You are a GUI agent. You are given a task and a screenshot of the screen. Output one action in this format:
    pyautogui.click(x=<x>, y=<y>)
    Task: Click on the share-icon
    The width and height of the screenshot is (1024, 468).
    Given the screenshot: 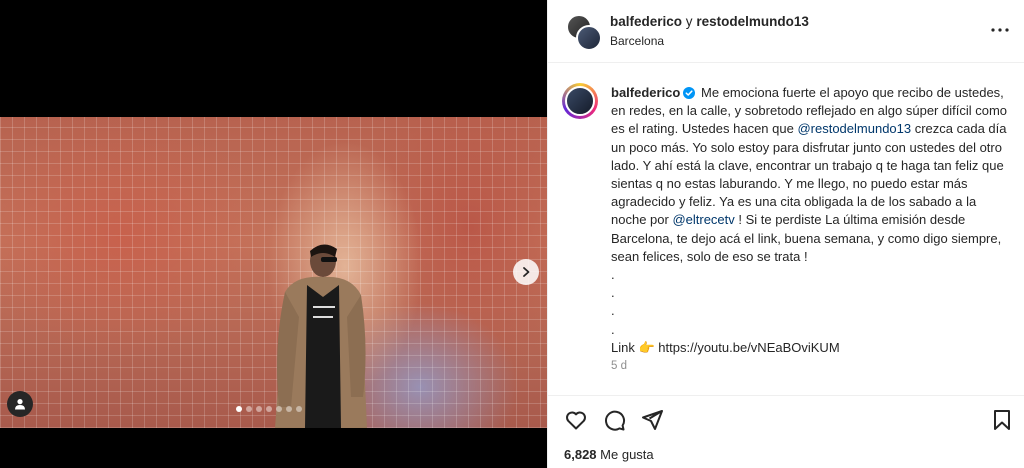 What is the action you would take?
    pyautogui.click(x=652, y=420)
    